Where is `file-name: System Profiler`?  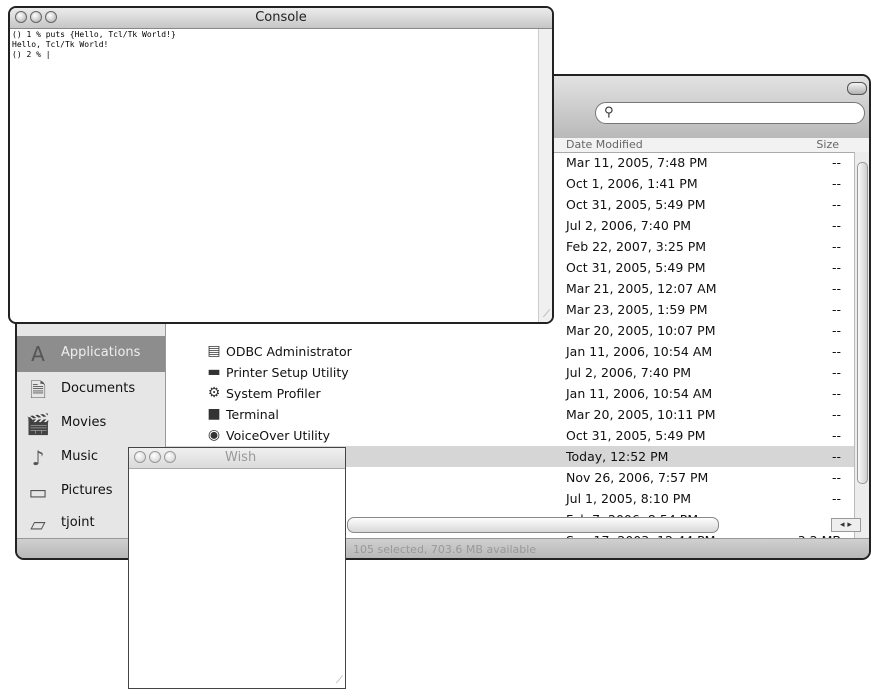 file-name: System Profiler is located at coordinates (273, 393).